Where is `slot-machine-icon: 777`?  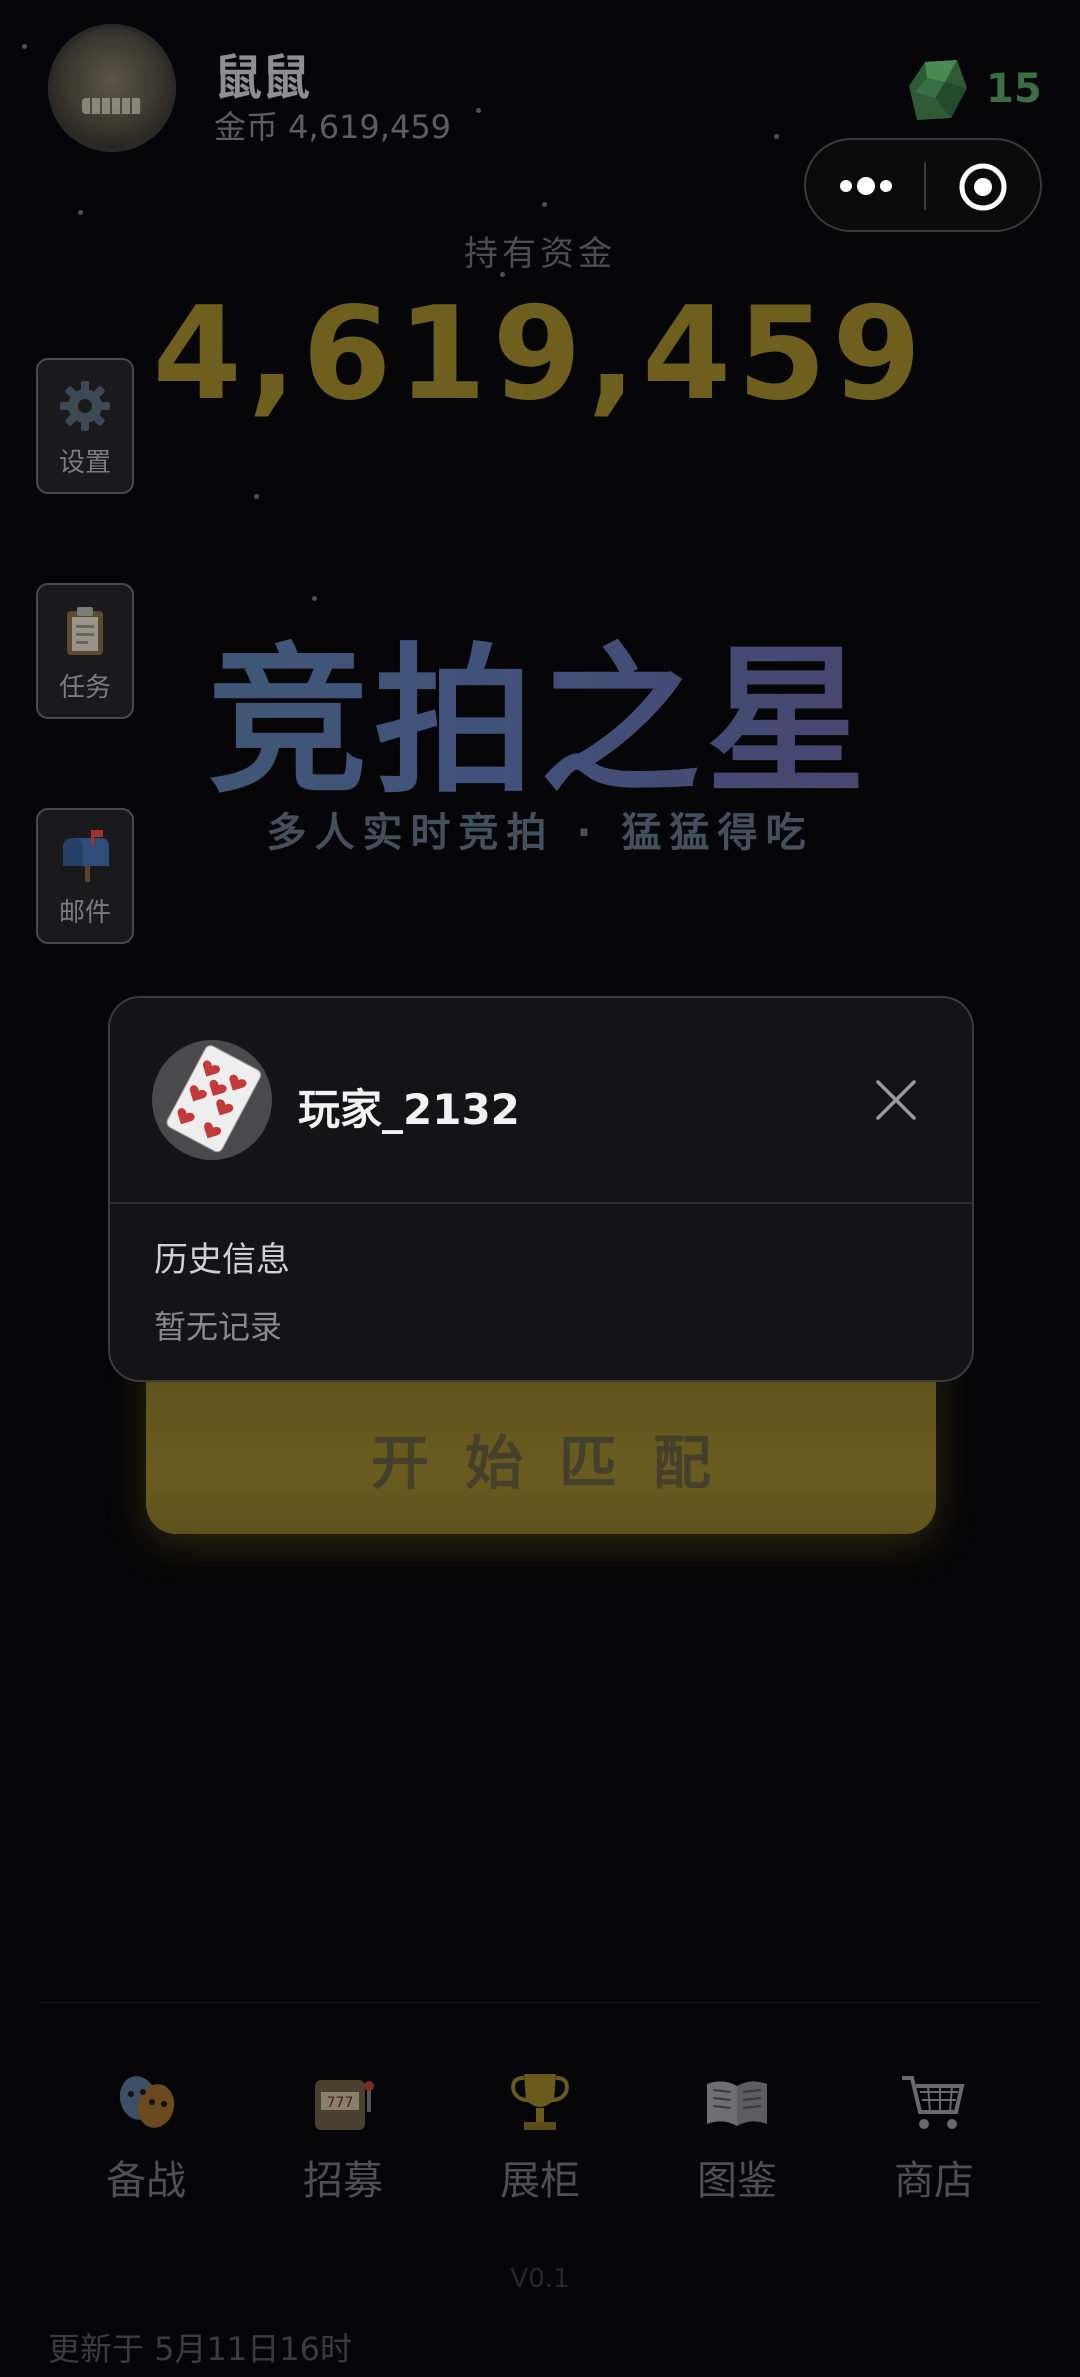
slot-machine-icon: 777 is located at coordinates (344, 2105).